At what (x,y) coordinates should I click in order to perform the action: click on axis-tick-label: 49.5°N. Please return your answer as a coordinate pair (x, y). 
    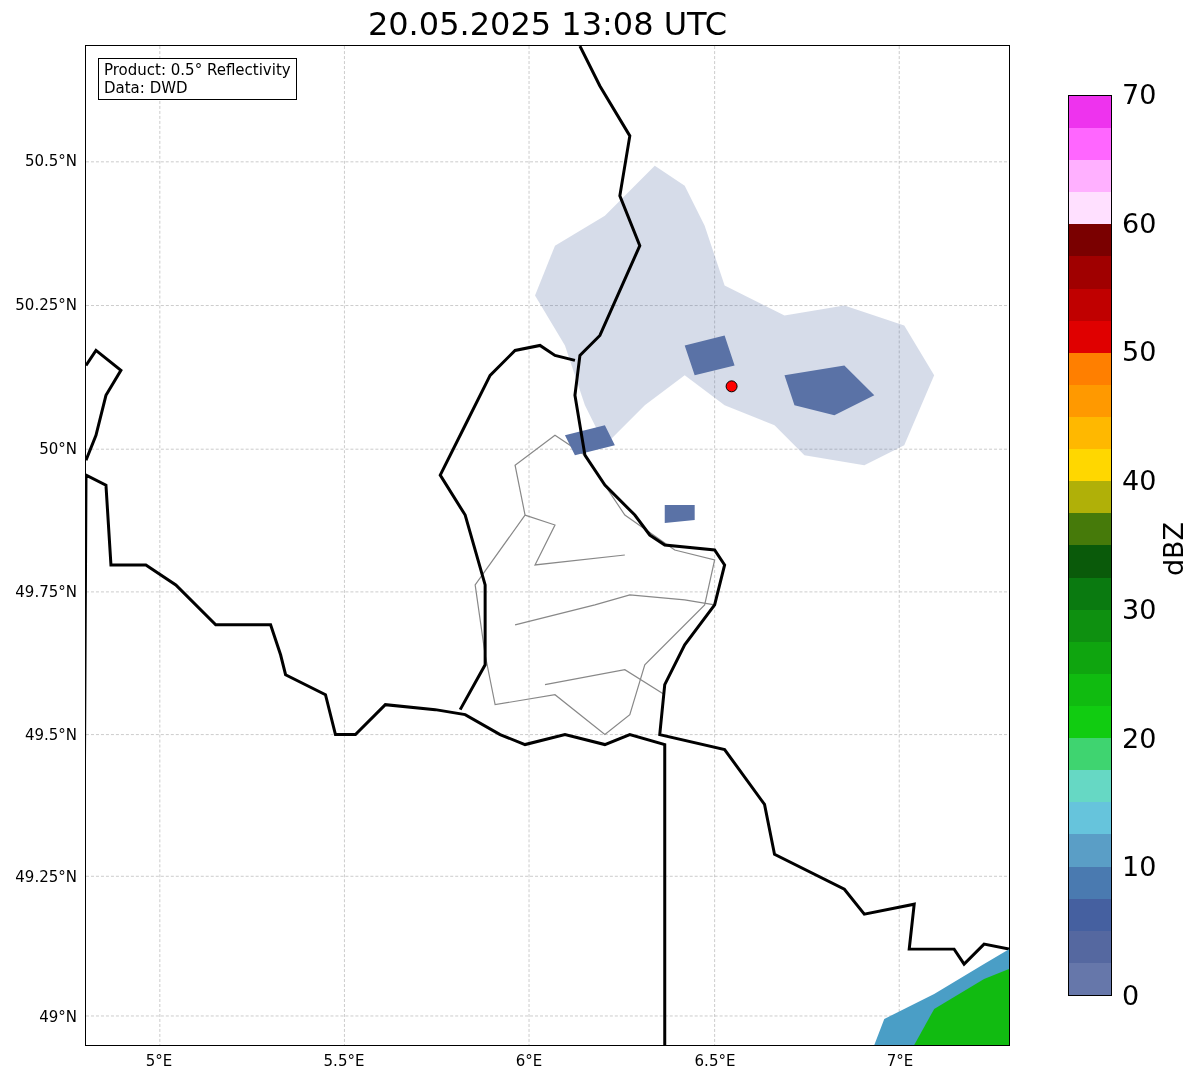
    Looking at the image, I should click on (50, 735).